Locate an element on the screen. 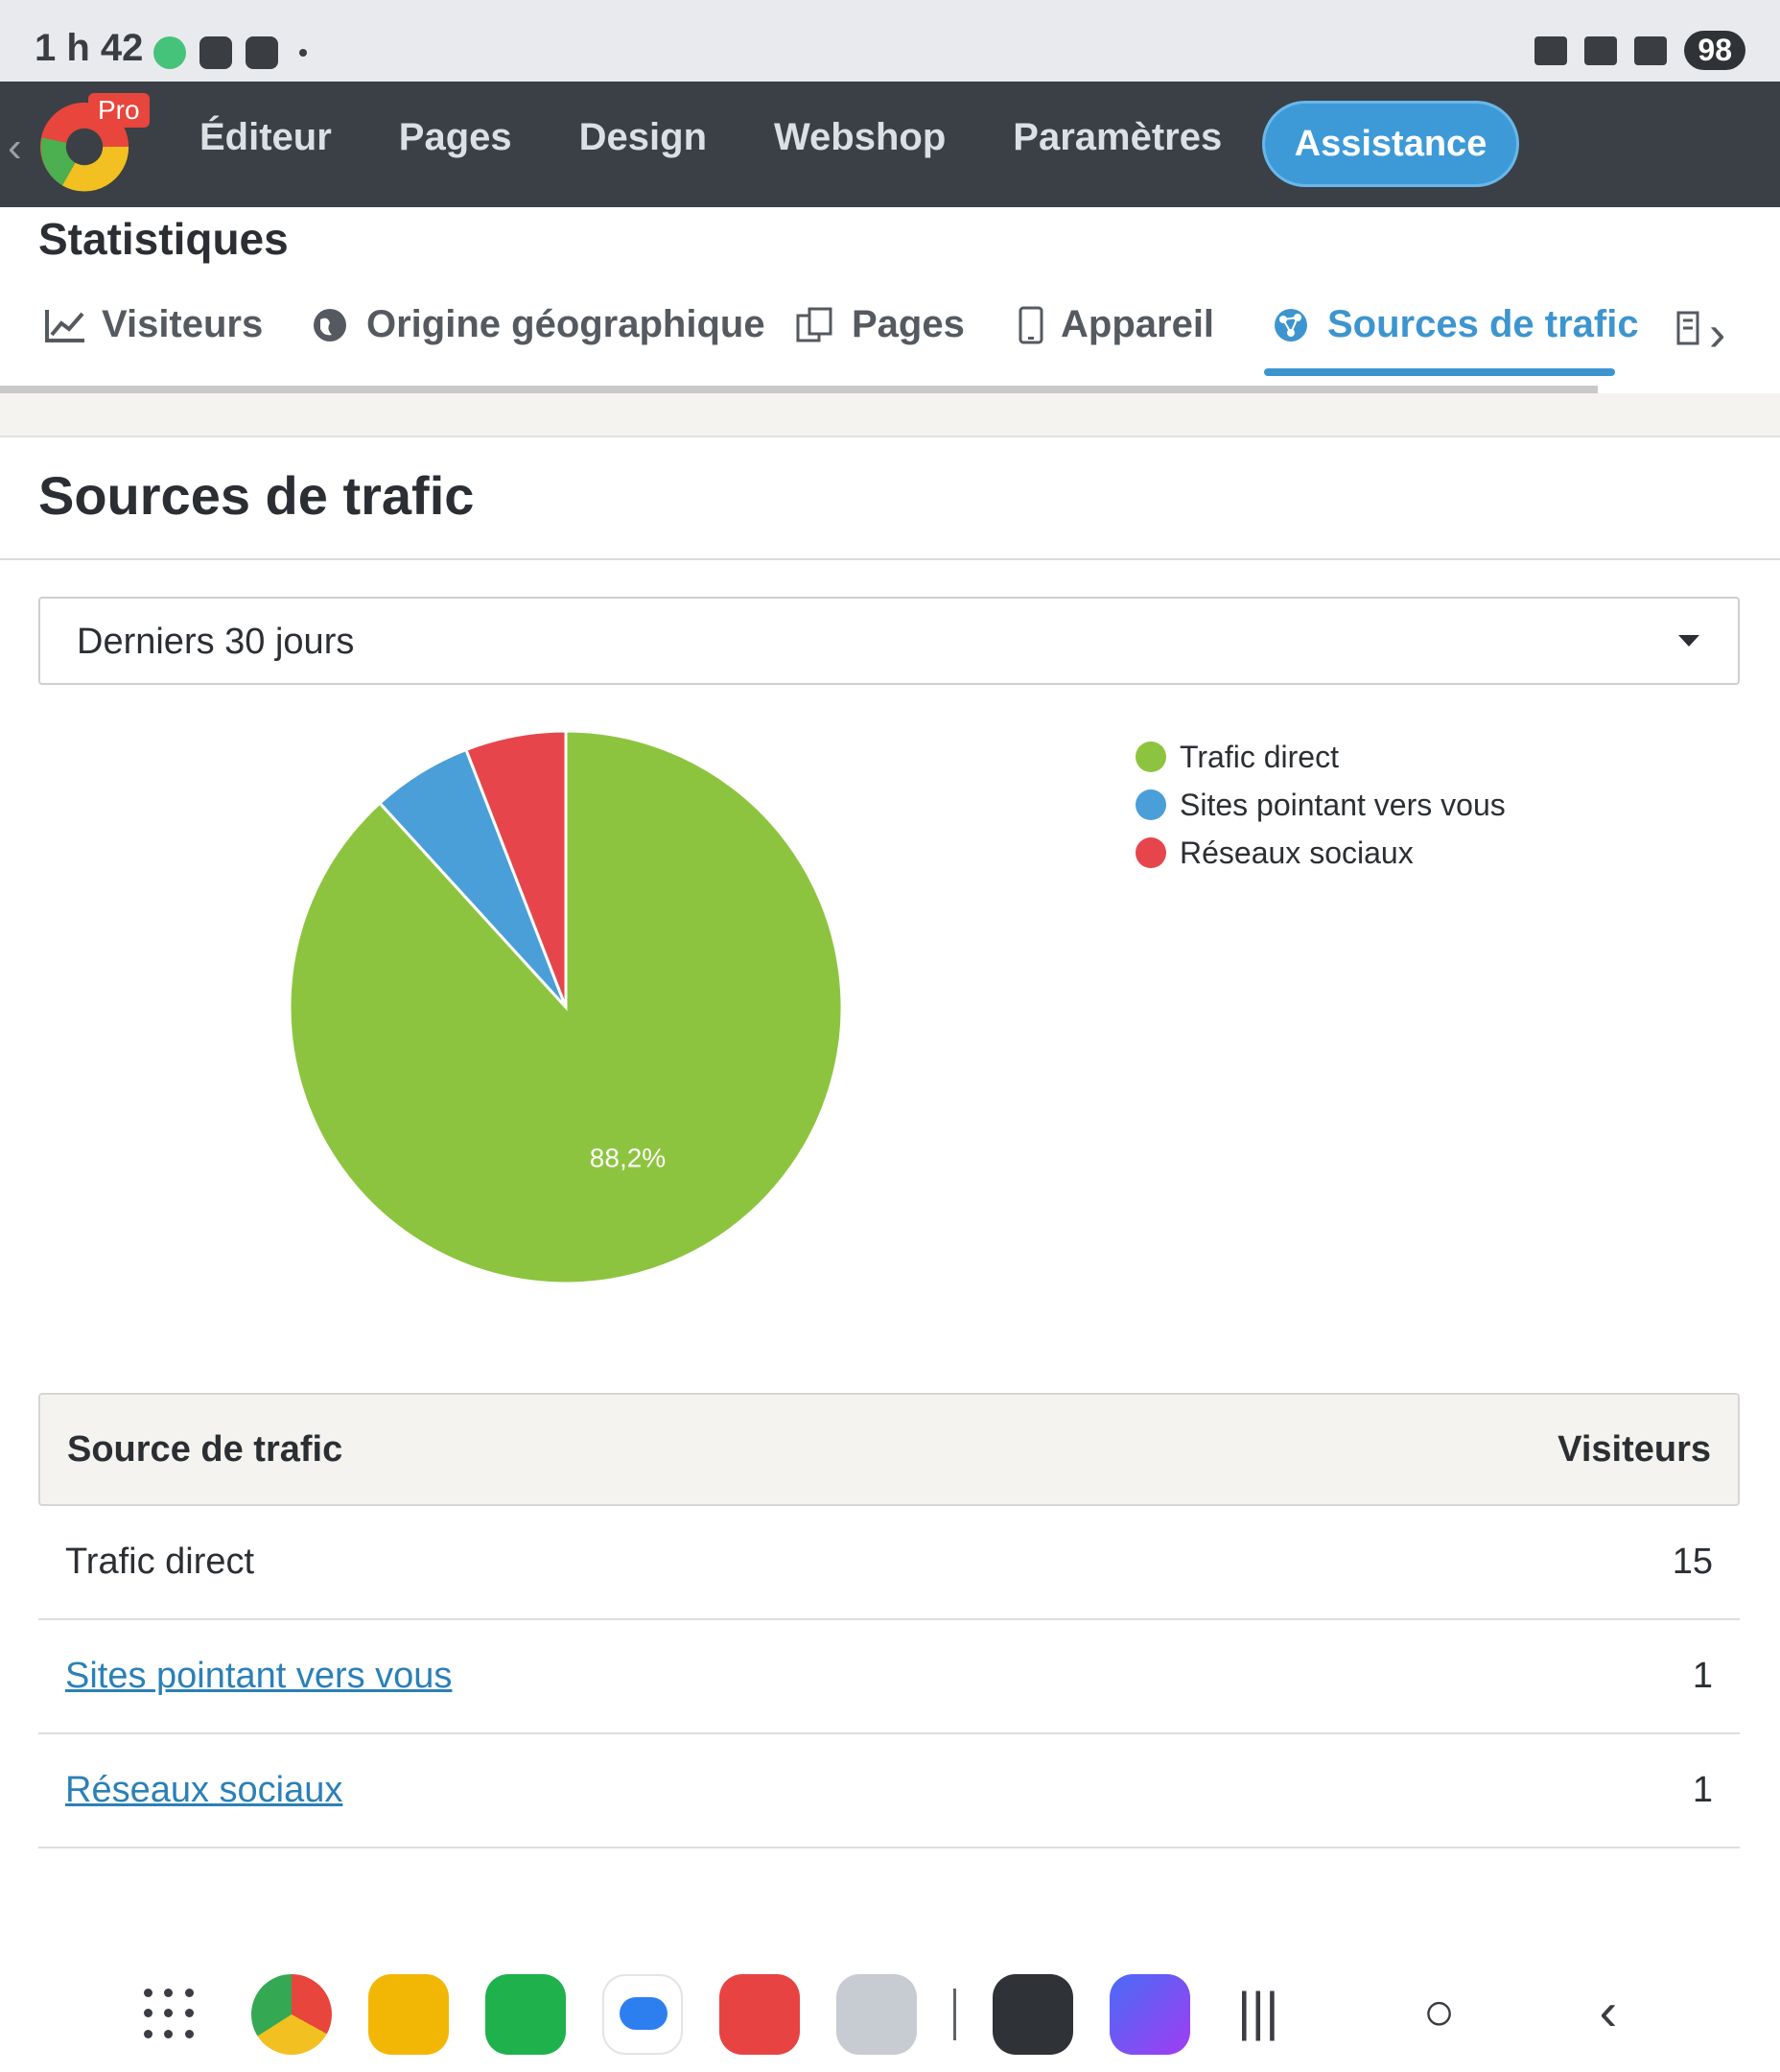 The image size is (1780, 2072). tab-pages: Pages is located at coordinates (880, 324).